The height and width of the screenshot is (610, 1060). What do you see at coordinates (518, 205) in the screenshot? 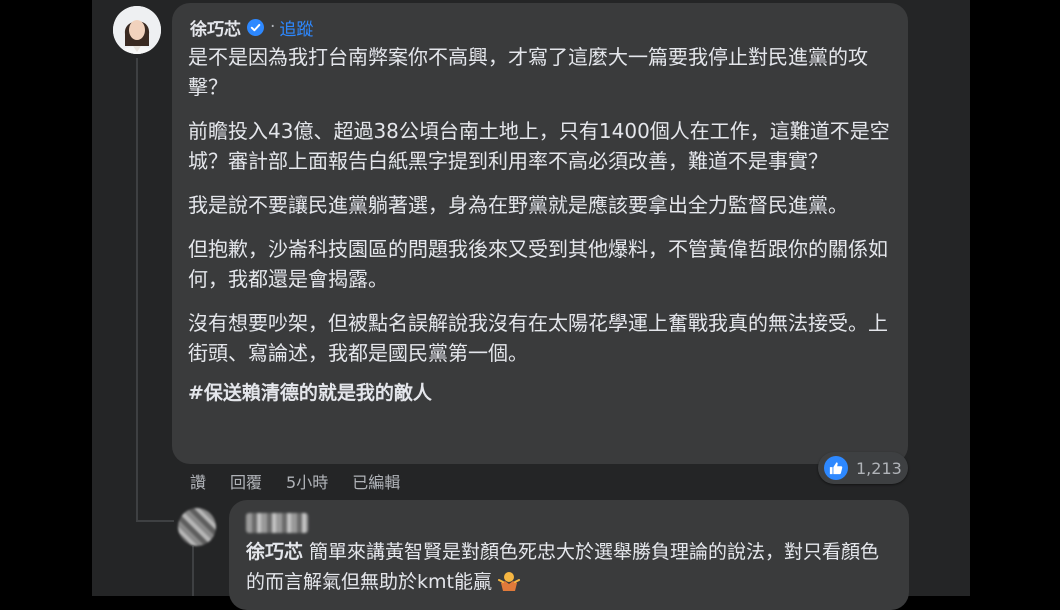
I see `comment-paragraph: 我是說不要讓民進黨躺著選，身為在野黨就是應該要拿出全力監督民進黨。` at bounding box center [518, 205].